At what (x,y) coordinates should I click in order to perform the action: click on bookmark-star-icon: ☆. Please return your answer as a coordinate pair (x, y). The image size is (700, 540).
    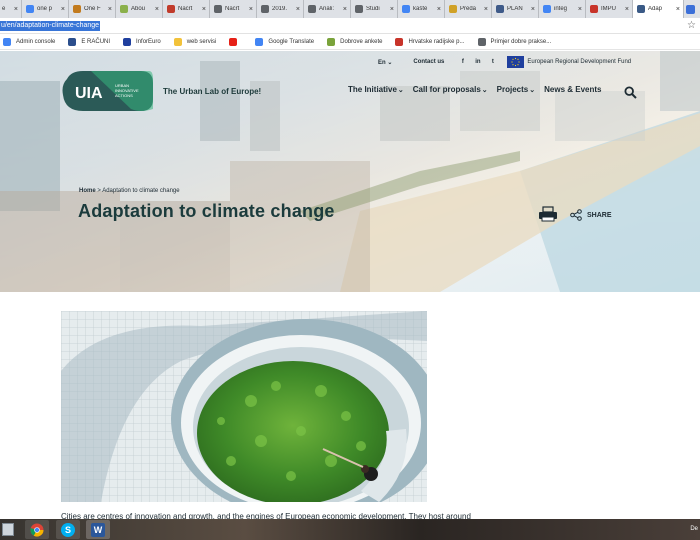
    Looking at the image, I should click on (691, 26).